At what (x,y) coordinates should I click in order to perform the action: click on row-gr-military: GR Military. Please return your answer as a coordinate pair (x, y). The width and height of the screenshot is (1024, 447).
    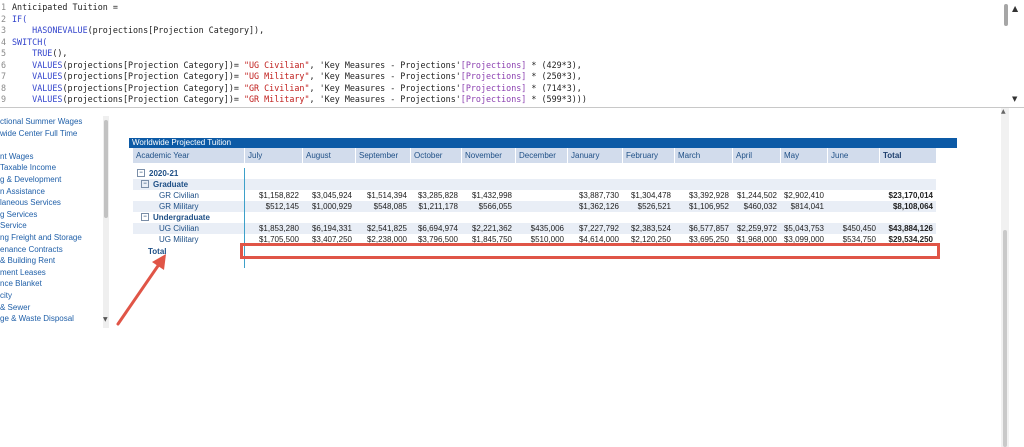
    Looking at the image, I should click on (179, 206).